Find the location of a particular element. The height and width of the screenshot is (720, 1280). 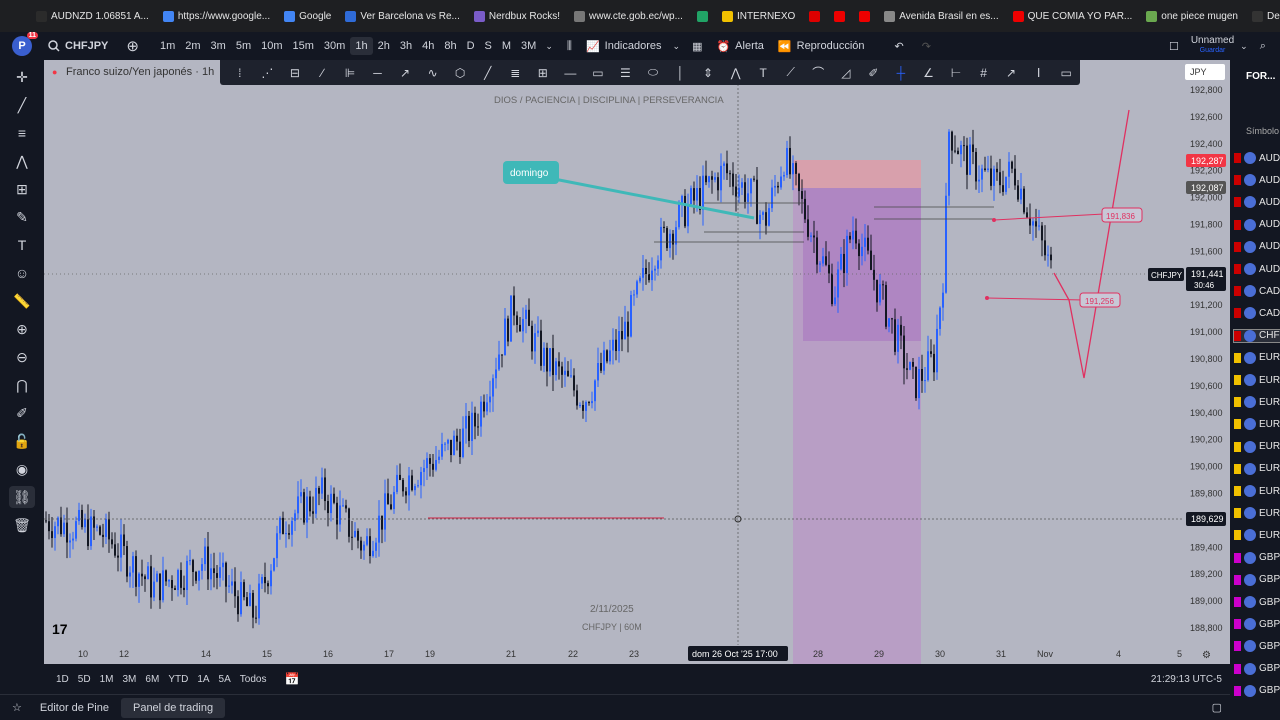

range-3M: 3M is located at coordinates (130, 679).